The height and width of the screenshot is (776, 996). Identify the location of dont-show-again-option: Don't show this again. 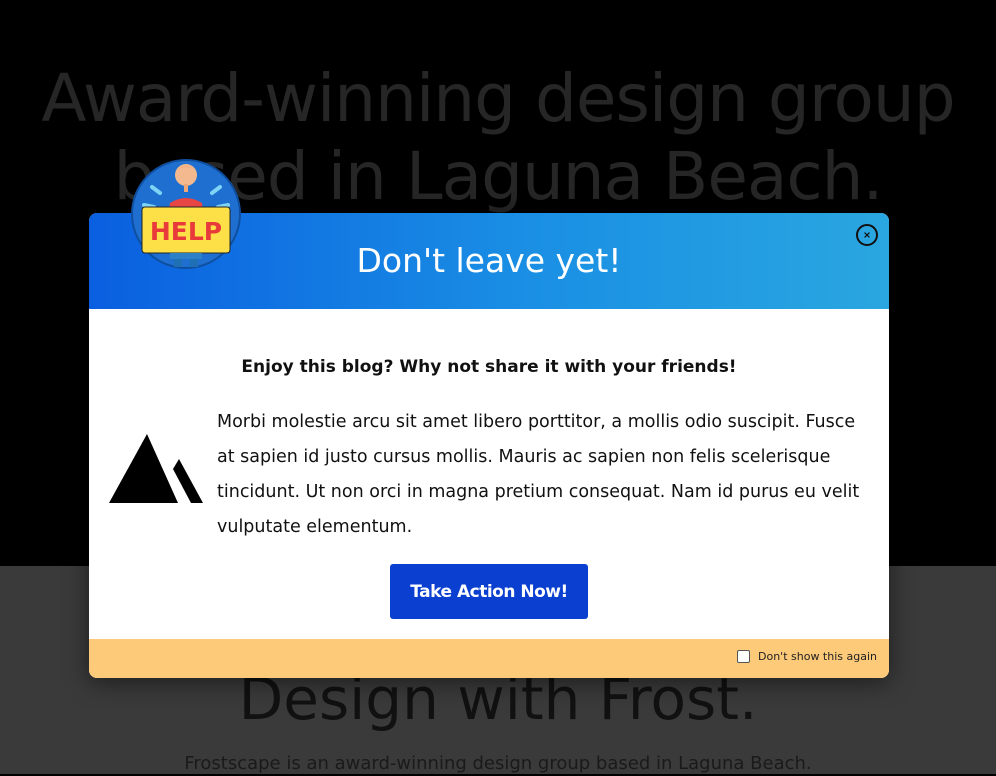
(807, 656).